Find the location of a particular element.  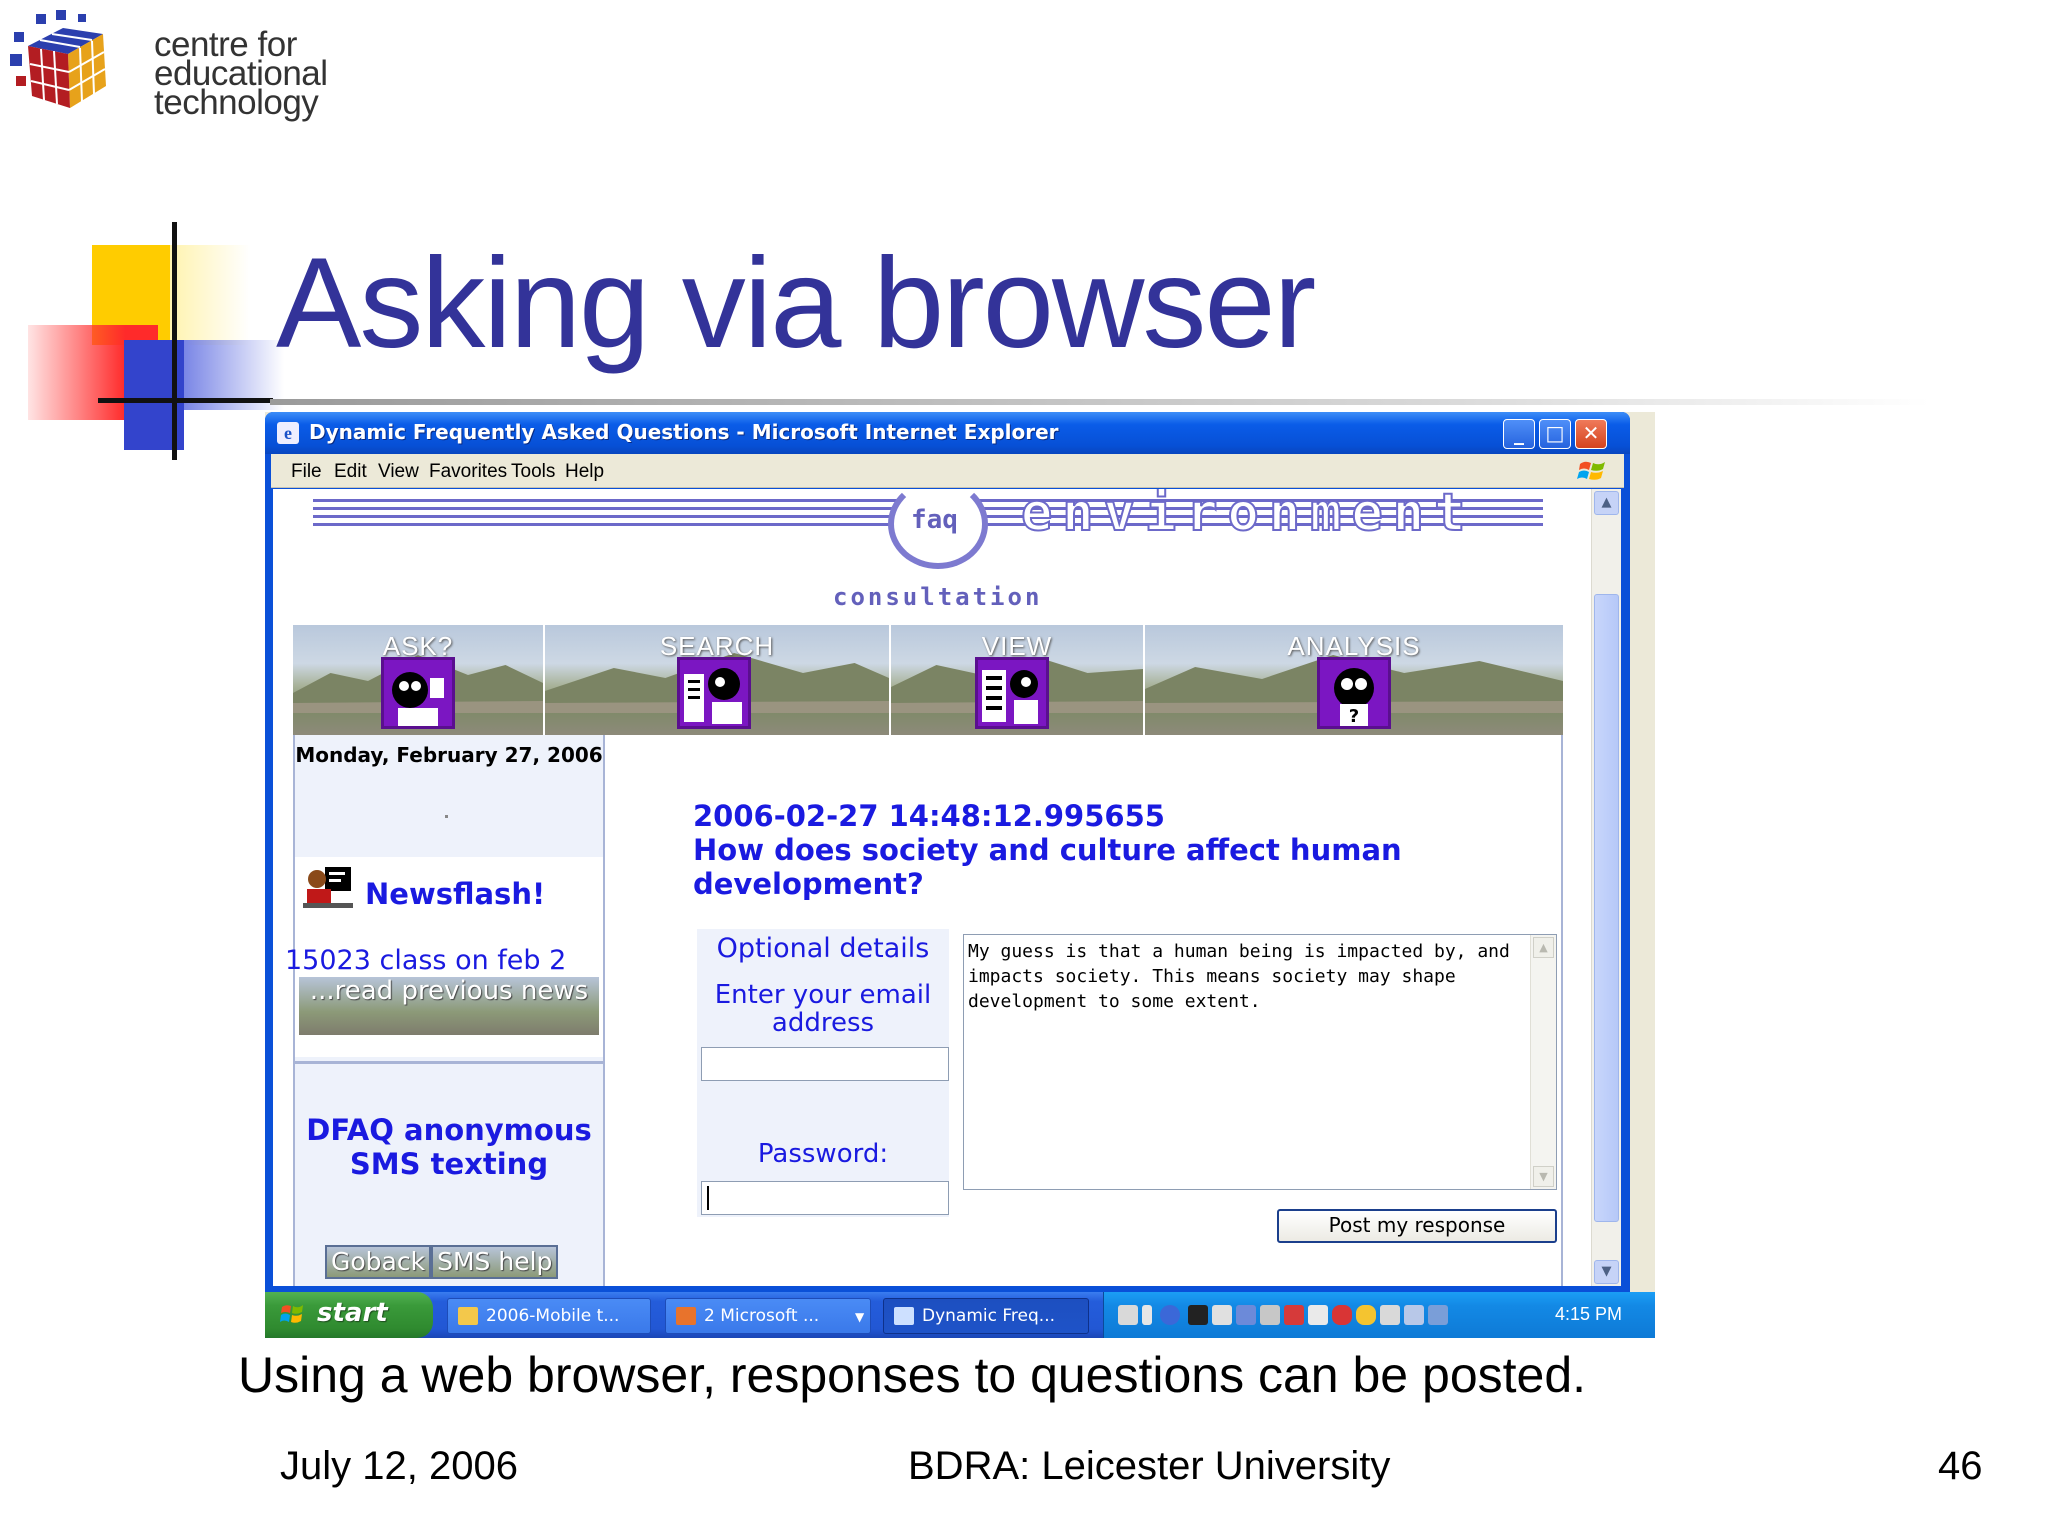

security-shield-icon is located at coordinates (1366, 1315).